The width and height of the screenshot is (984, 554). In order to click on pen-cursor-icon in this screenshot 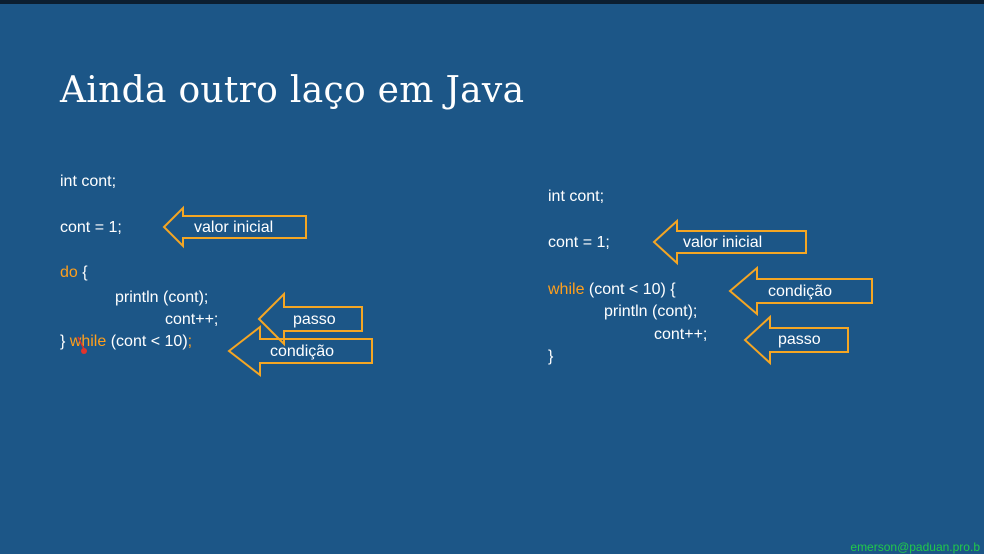, I will do `click(82, 345)`.